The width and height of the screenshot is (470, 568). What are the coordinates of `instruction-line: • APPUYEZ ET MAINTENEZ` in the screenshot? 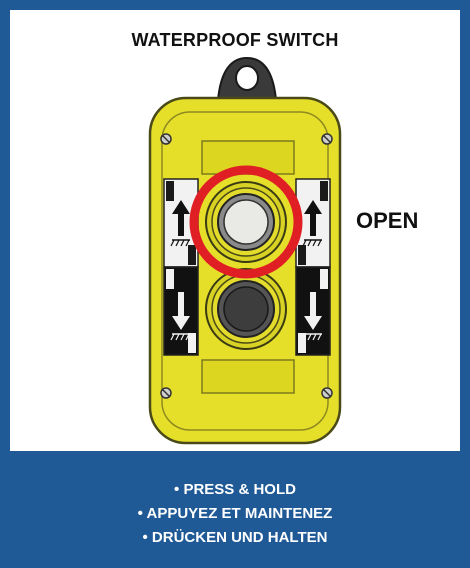 It's located at (235, 513).